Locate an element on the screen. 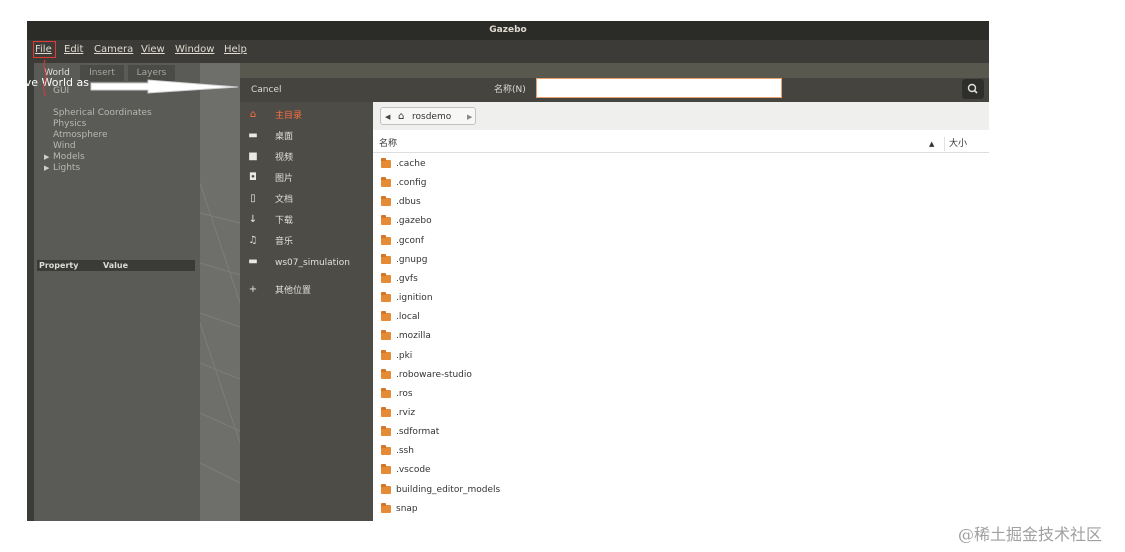  file-row: .gvfs is located at coordinates (681, 279).